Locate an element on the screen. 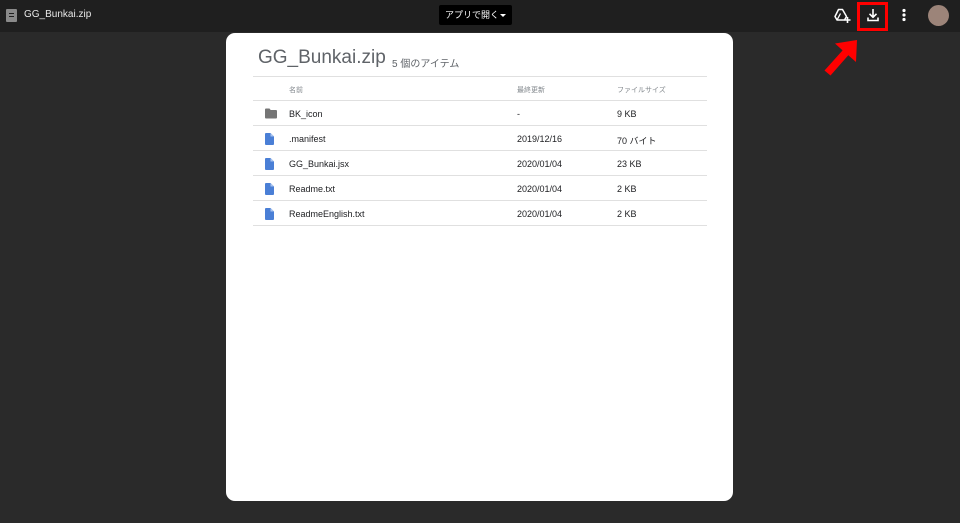  file-name: BK_icon is located at coordinates (306, 114).